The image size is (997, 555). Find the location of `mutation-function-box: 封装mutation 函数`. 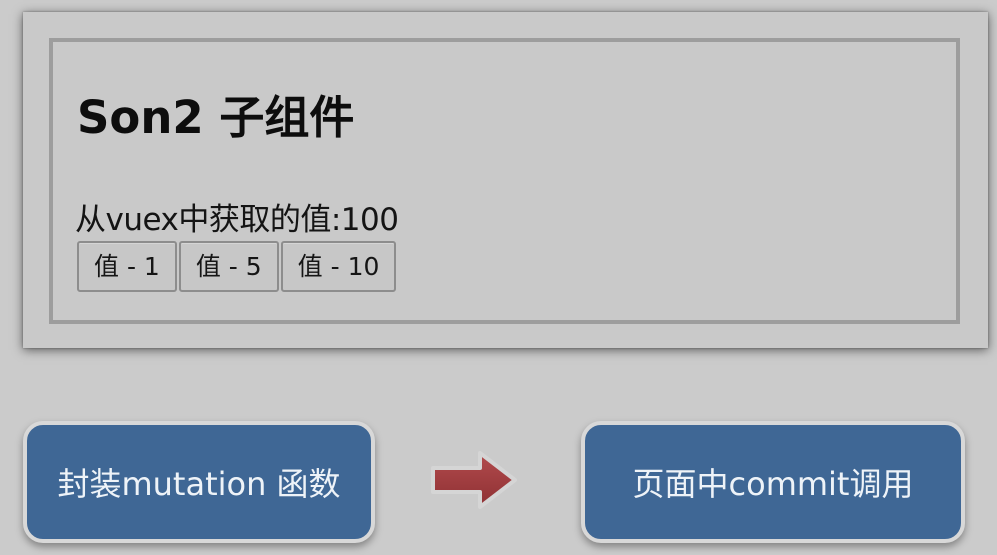

mutation-function-box: 封装mutation 函数 is located at coordinates (199, 482).